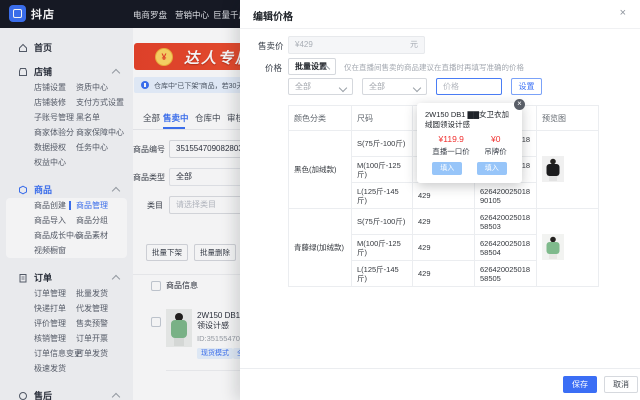  What do you see at coordinates (553, 247) in the screenshot?
I see `preview-image-green` at bounding box center [553, 247].